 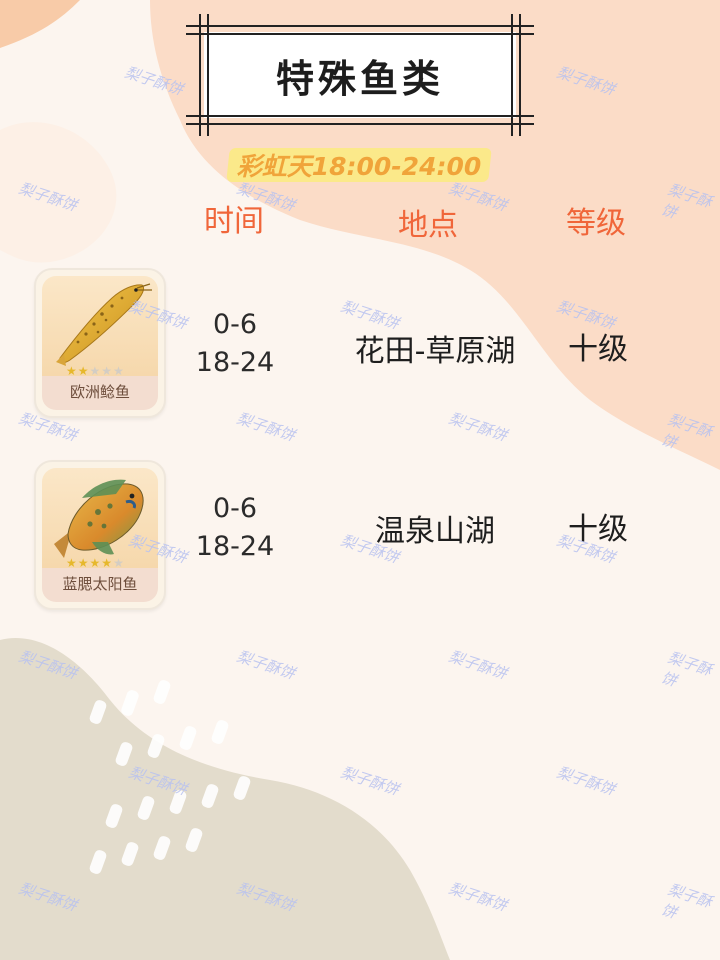 I want to click on subtitle-banner: 彩虹天18:00-24:00, so click(x=359, y=165).